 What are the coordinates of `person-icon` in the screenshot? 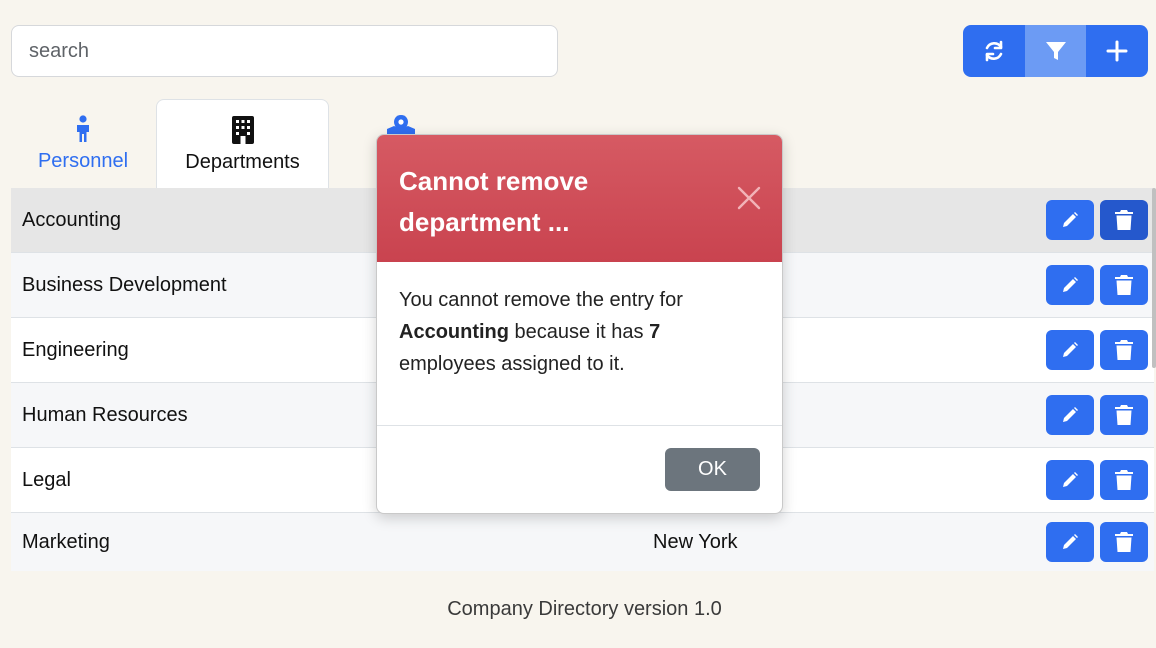 It's located at (83, 129).